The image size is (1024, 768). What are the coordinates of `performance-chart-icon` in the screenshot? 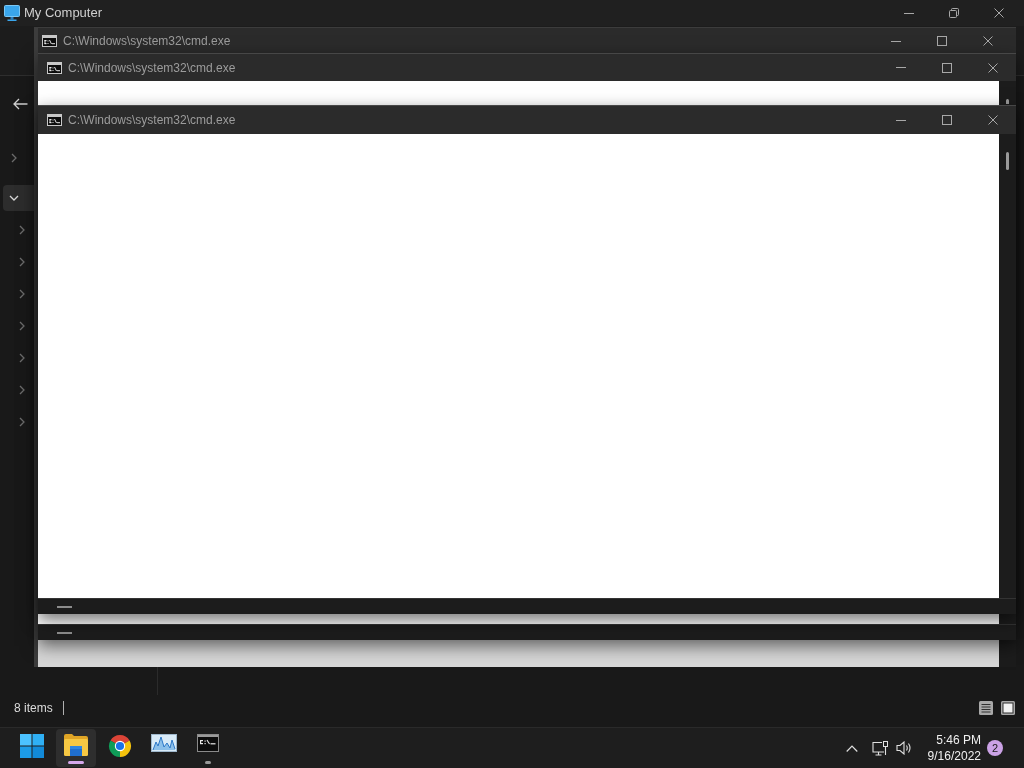 It's located at (164, 743).